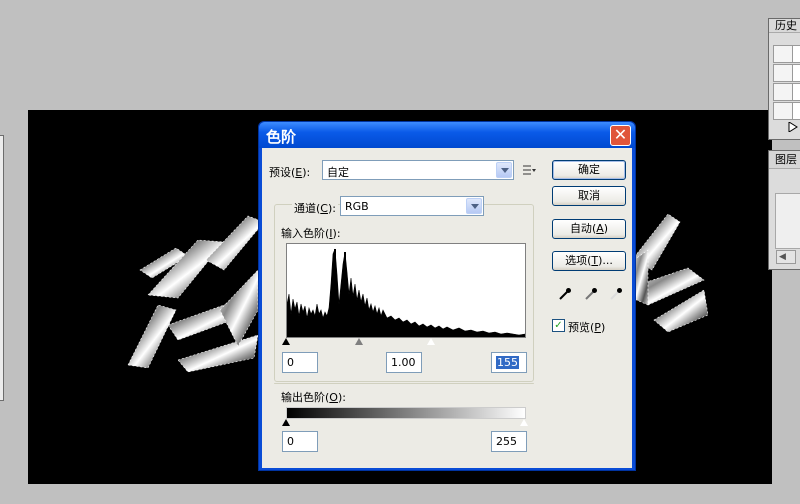 The image size is (800, 504). I want to click on input-black-field: 0, so click(300, 362).